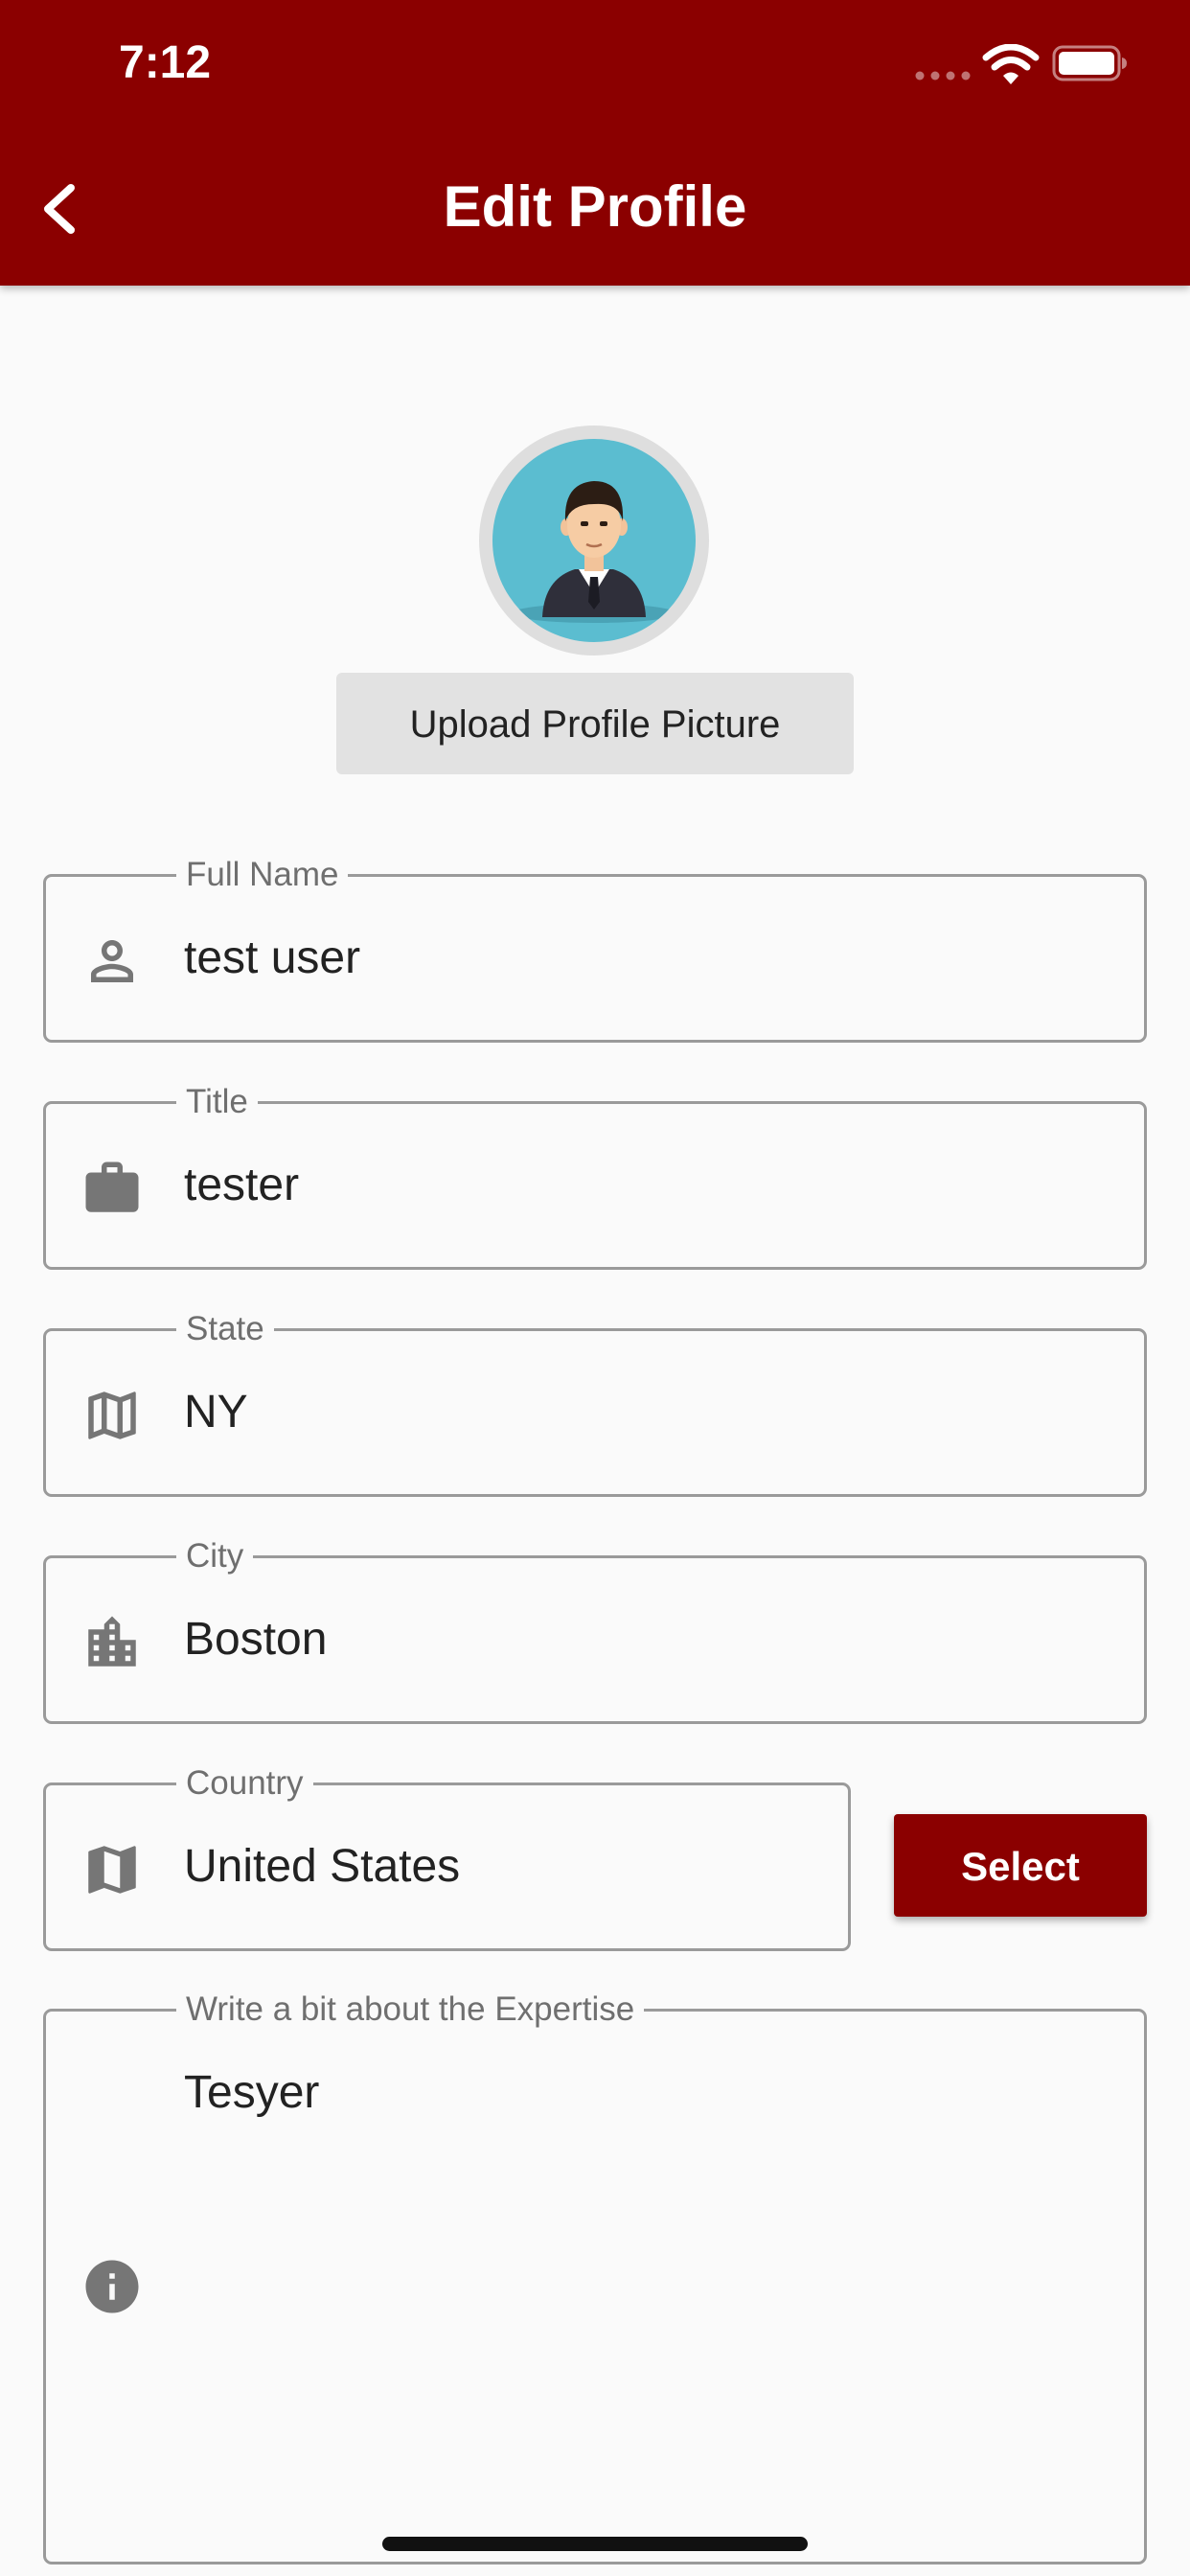 This screenshot has height=2576, width=1190. What do you see at coordinates (595, 2544) in the screenshot?
I see `home-indicator` at bounding box center [595, 2544].